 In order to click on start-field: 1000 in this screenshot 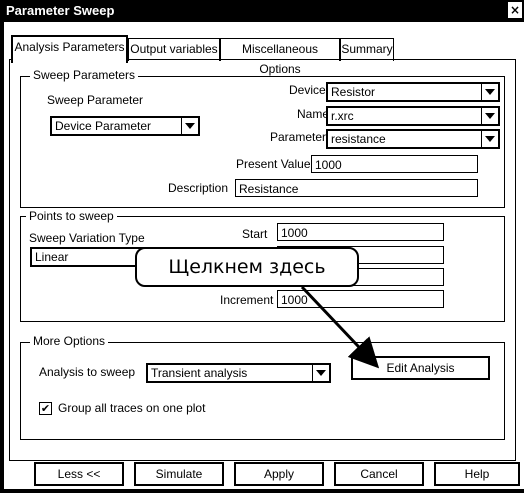, I will do `click(360, 232)`.